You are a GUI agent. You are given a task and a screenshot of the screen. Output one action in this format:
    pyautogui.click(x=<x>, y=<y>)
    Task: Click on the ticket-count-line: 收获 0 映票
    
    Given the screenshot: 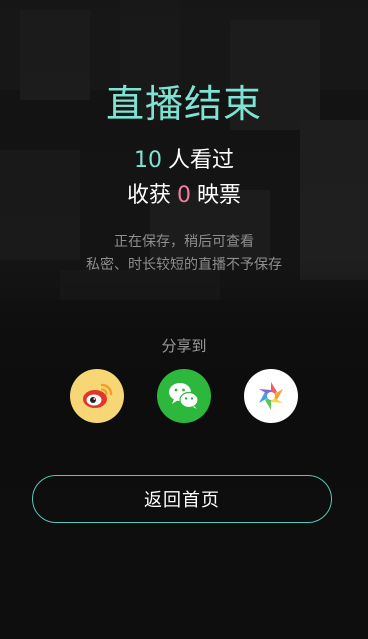 What is the action you would take?
    pyautogui.click(x=184, y=196)
    